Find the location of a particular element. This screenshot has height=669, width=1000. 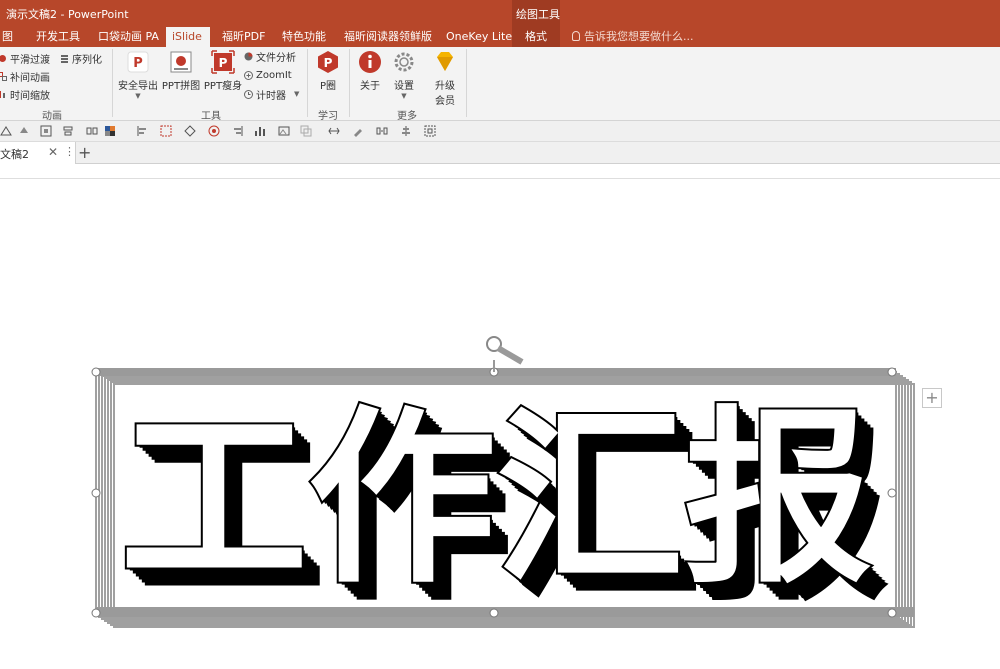

safe-export-icon: P is located at coordinates (138, 62).